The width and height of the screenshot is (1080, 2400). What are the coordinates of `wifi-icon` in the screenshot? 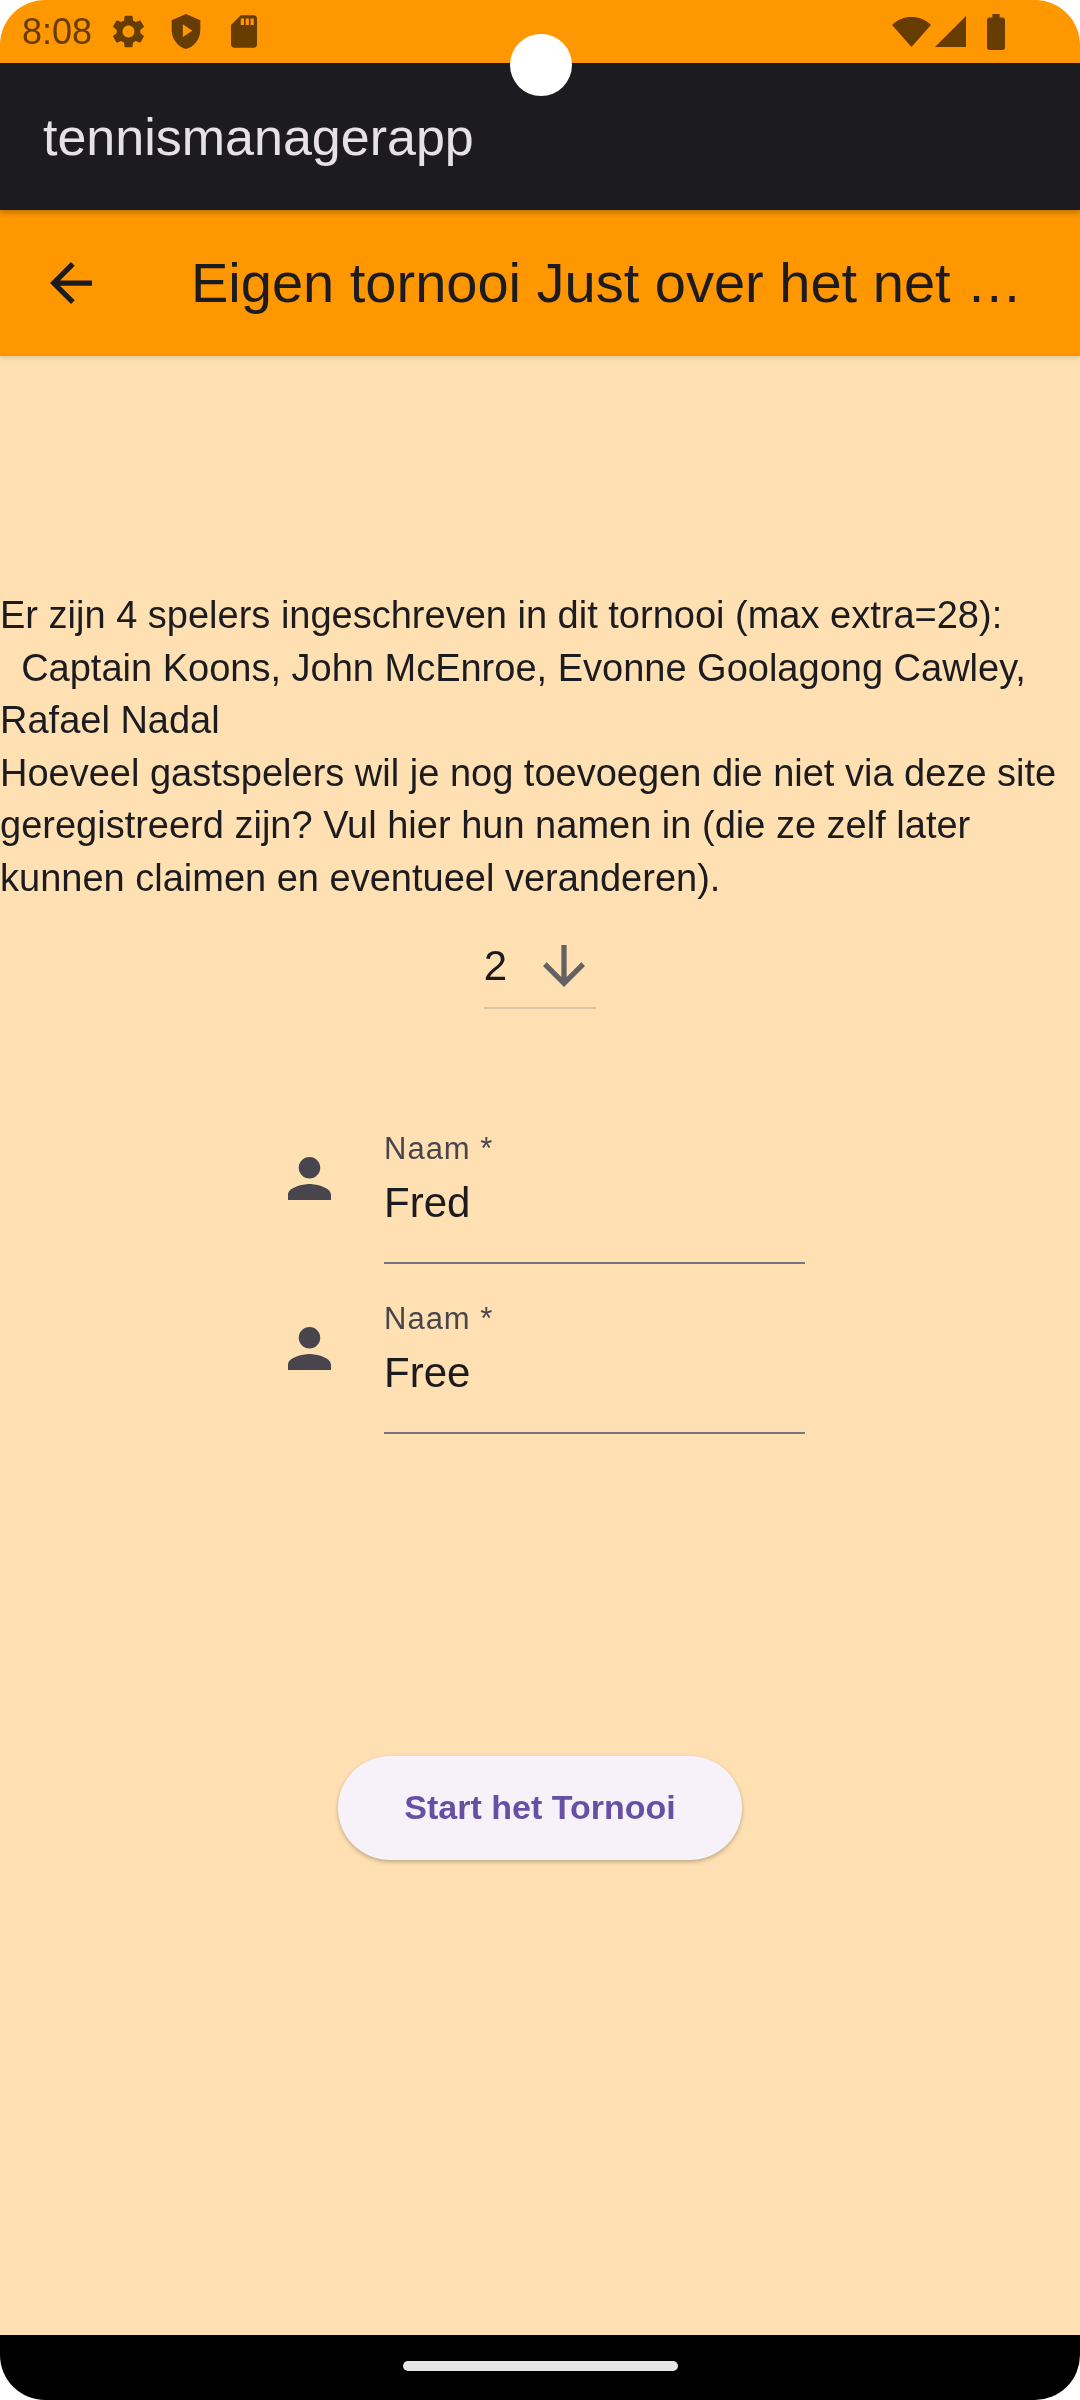 It's located at (911, 31).